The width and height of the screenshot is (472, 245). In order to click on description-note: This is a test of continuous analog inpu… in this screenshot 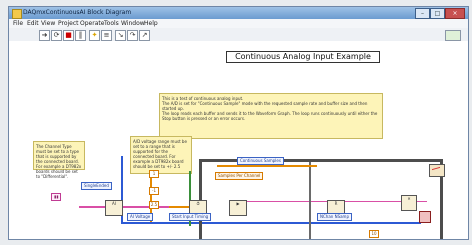, I will do `click(271, 116)`.